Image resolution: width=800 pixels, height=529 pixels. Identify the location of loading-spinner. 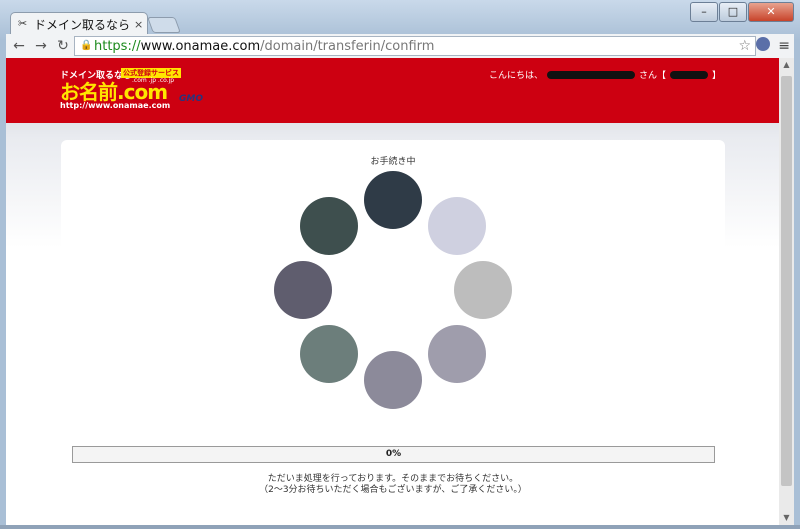
(393, 290).